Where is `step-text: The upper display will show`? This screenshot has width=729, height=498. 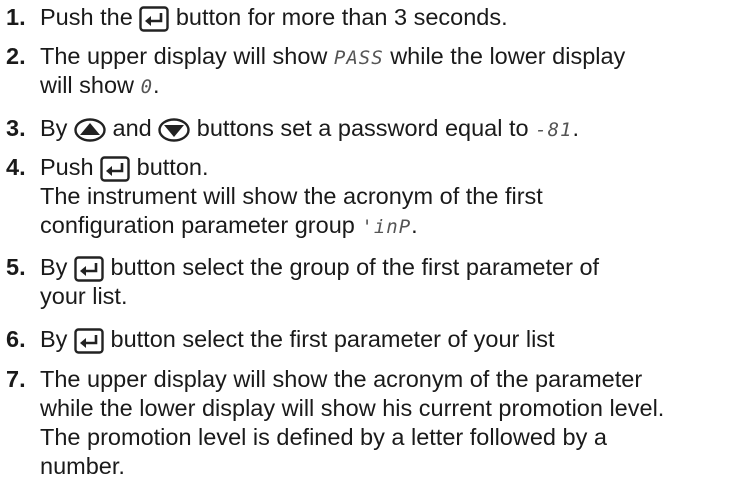
step-text: The upper display will show is located at coordinates (184, 56).